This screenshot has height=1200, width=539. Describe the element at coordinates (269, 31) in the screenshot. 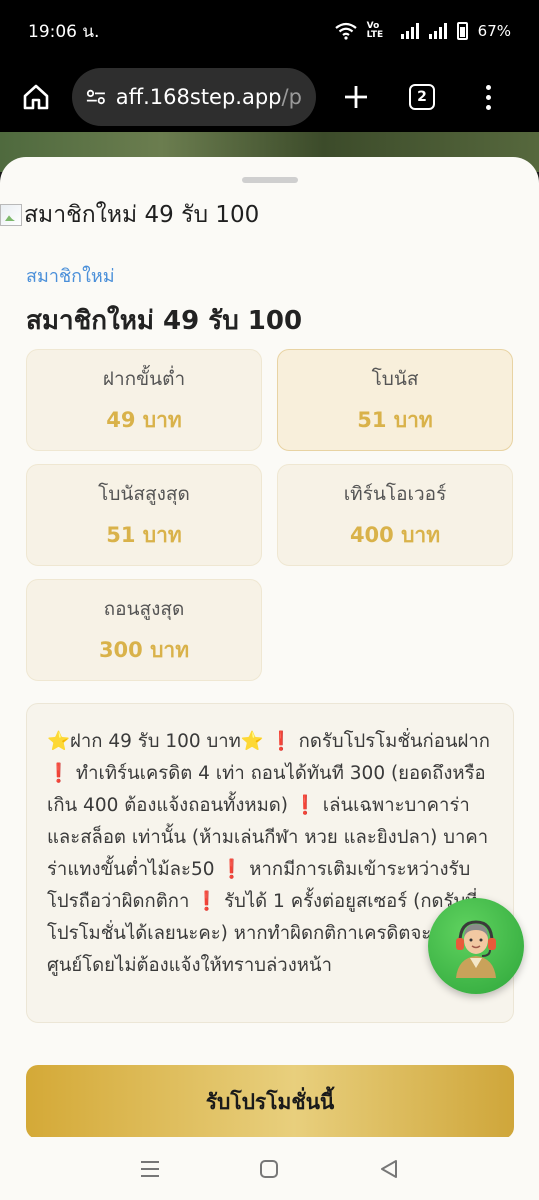

I see `status-bar: 19:06 น. Vo LTE 67%` at that location.